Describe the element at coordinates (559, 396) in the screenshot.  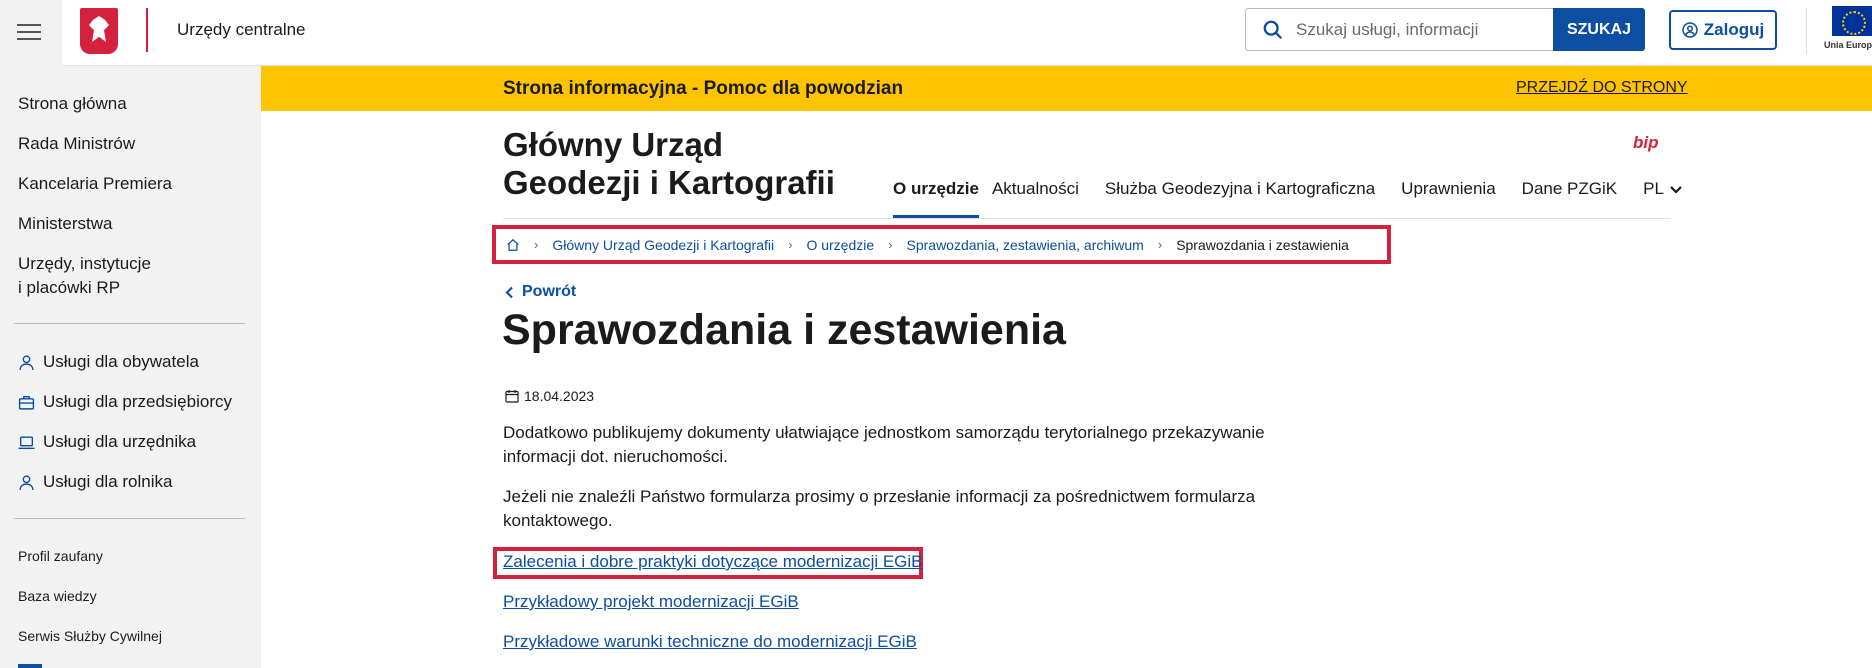
I see `date-value: 18.04.2023` at that location.